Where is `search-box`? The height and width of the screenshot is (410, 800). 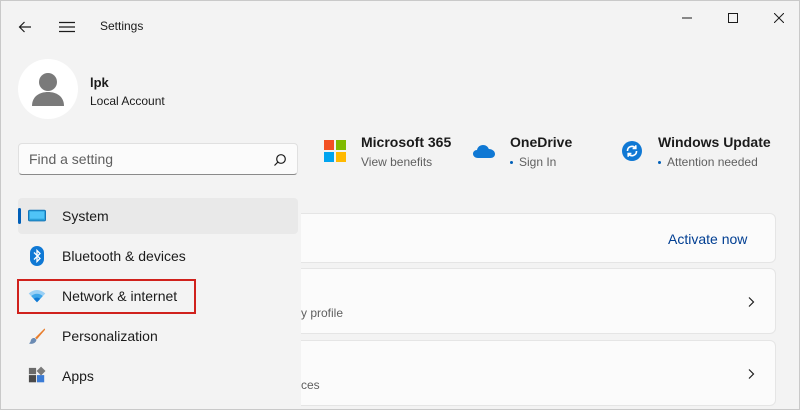 search-box is located at coordinates (158, 159).